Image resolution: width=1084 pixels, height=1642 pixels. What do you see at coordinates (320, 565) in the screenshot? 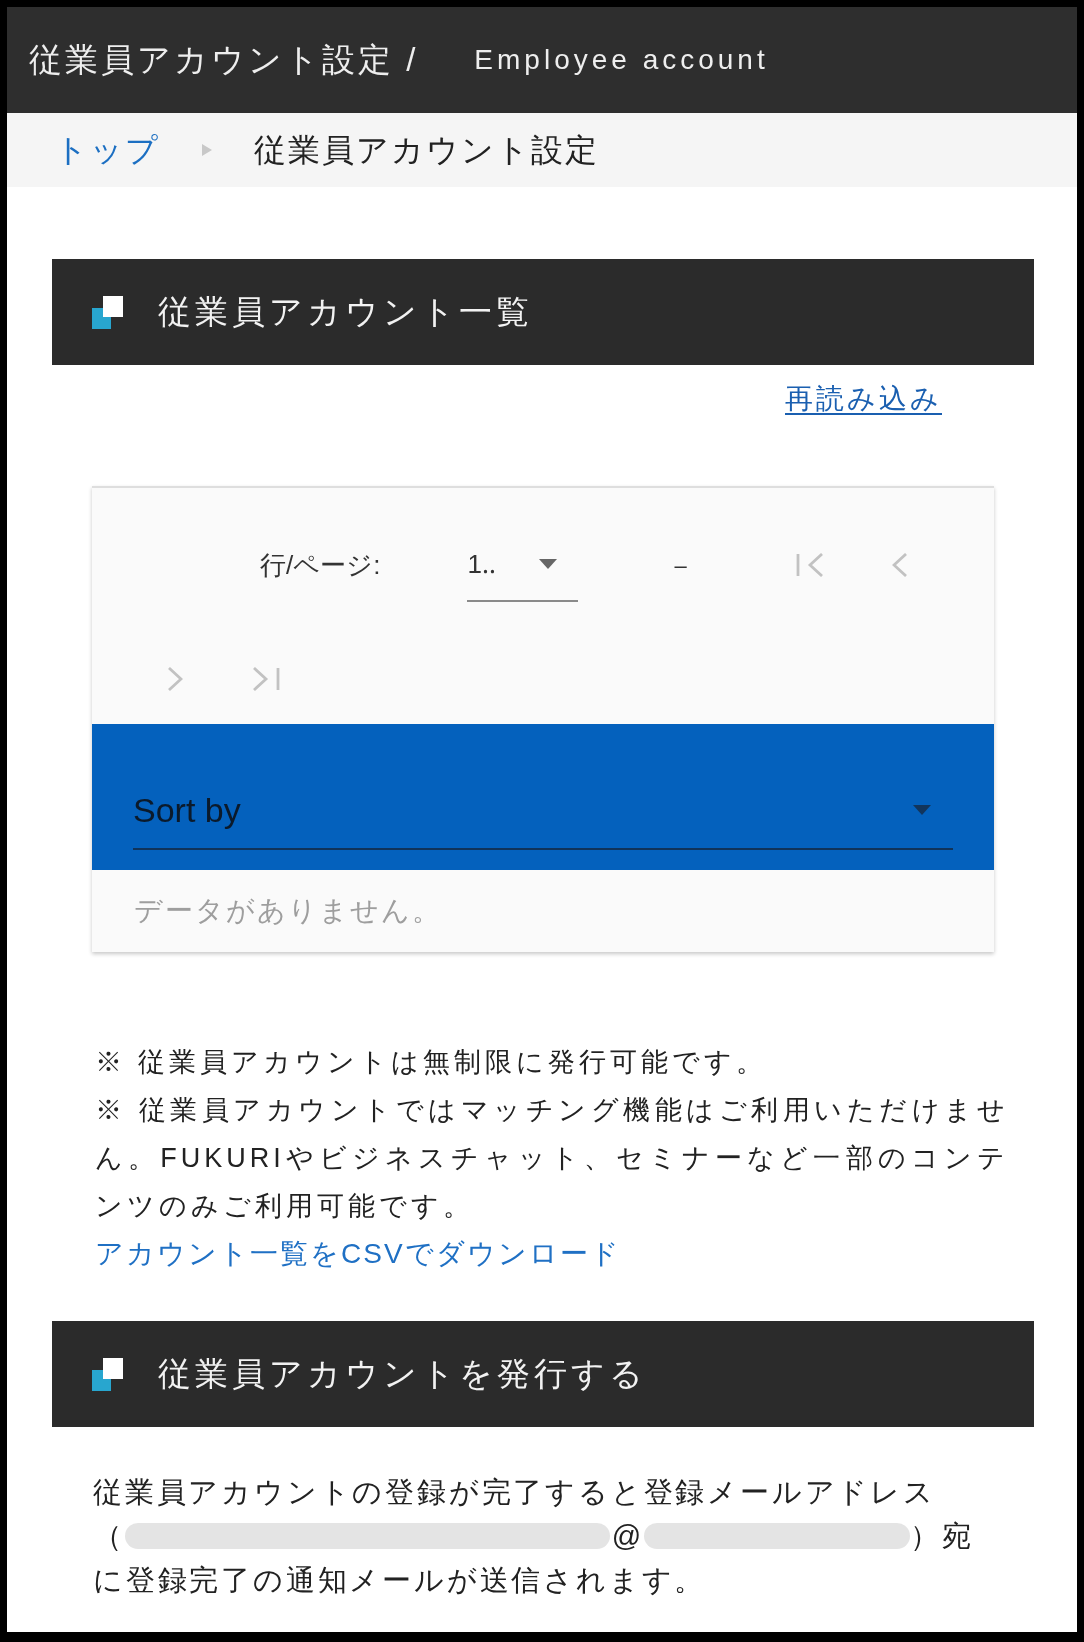
I see `rows-per-page-label: 行/ページ:` at bounding box center [320, 565].